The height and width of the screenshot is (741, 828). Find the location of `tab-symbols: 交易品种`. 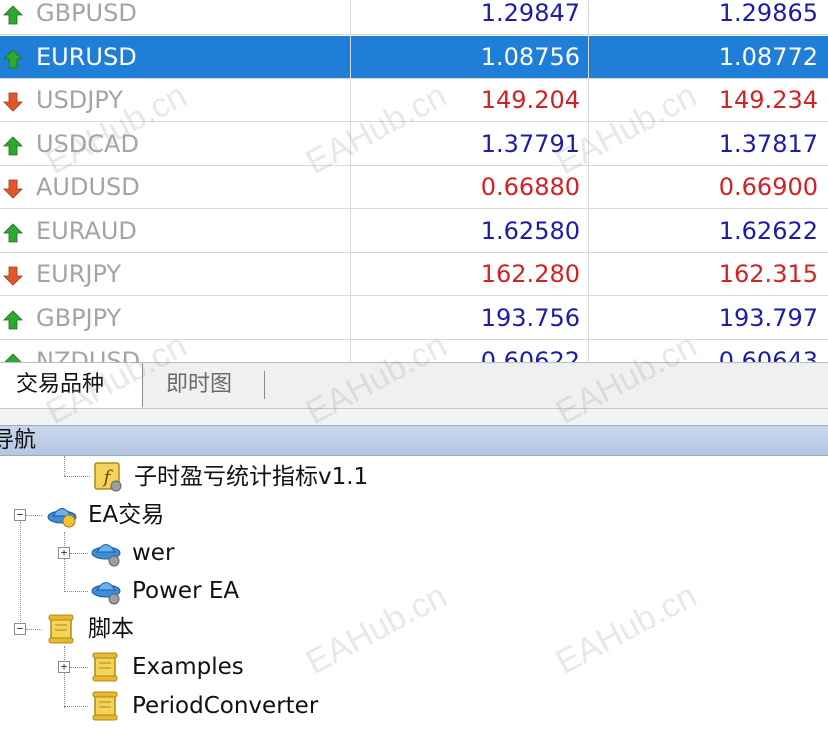

tab-symbols: 交易品种 is located at coordinates (71, 385).